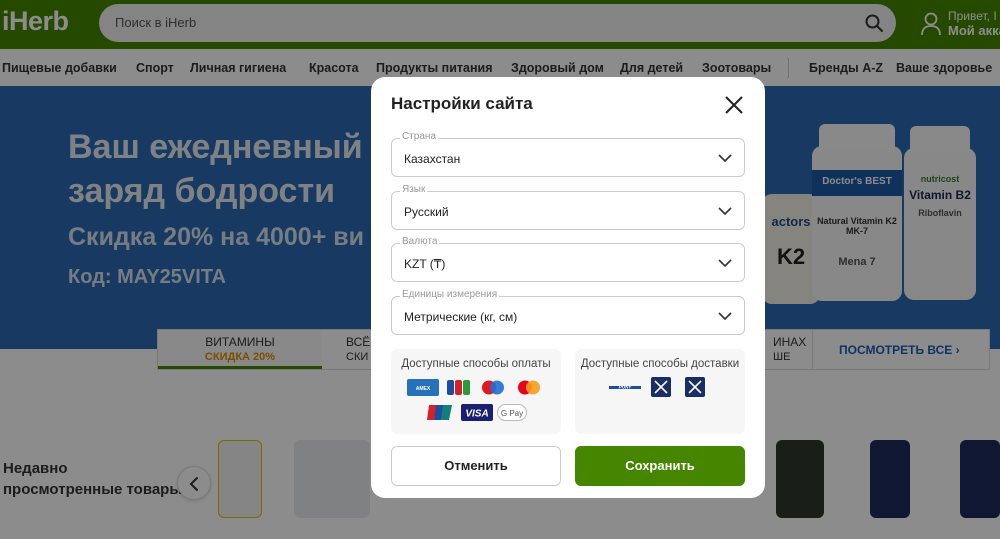 Image resolution: width=1000 pixels, height=539 pixels. I want to click on language-value: Русский, so click(426, 212).